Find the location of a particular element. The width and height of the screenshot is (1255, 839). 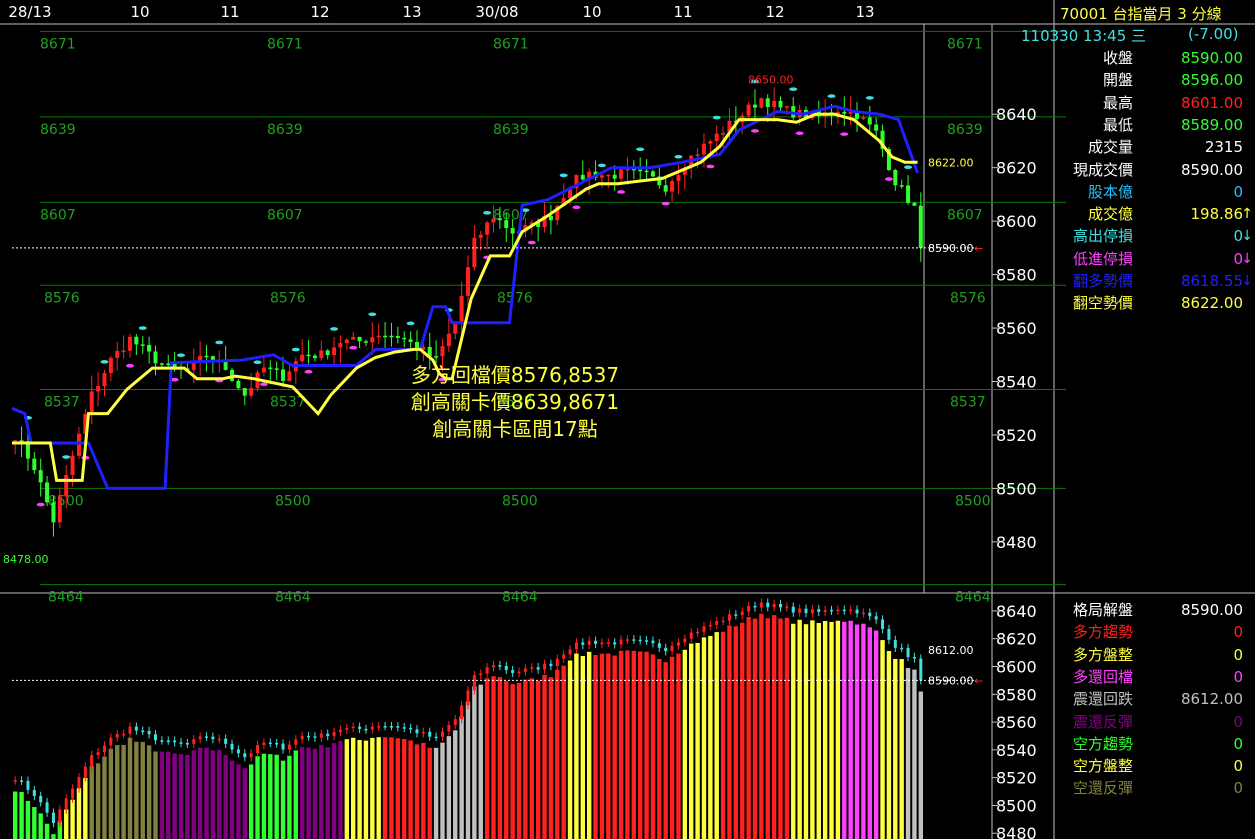

x-tick-label: 10 is located at coordinates (591, 12).